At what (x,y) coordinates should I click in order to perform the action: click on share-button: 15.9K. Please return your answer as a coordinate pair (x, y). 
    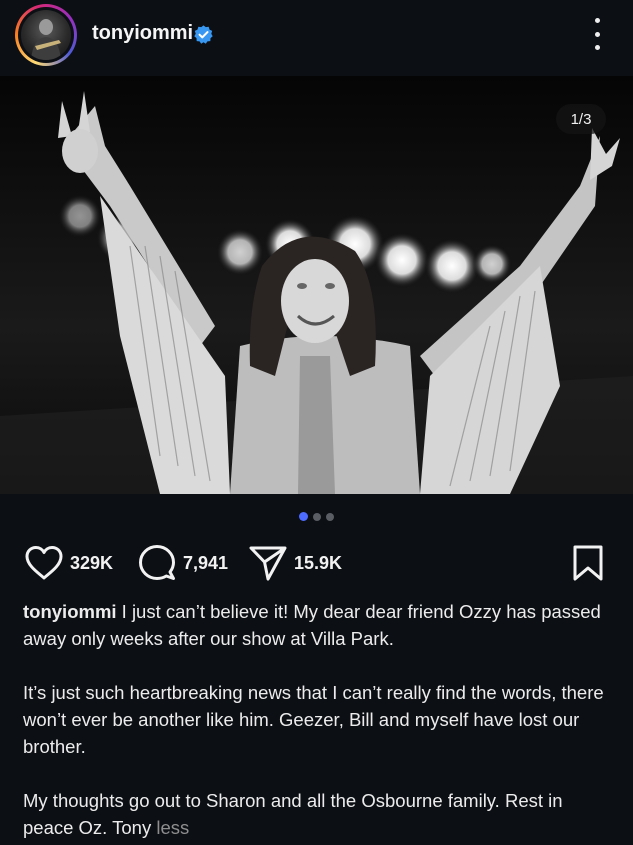
    Looking at the image, I should click on (295, 563).